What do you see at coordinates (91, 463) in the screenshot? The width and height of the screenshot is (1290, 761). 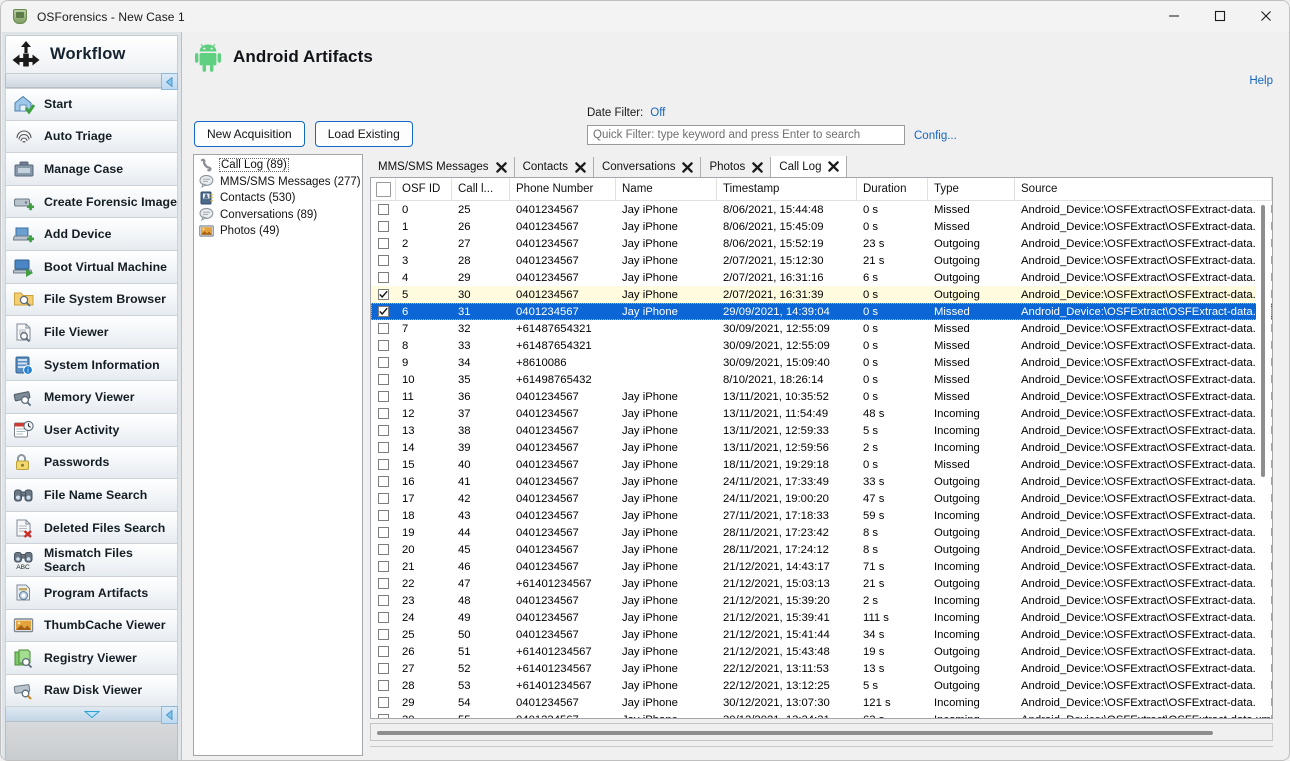 I see `sidebar-item-passwords: Passwords` at bounding box center [91, 463].